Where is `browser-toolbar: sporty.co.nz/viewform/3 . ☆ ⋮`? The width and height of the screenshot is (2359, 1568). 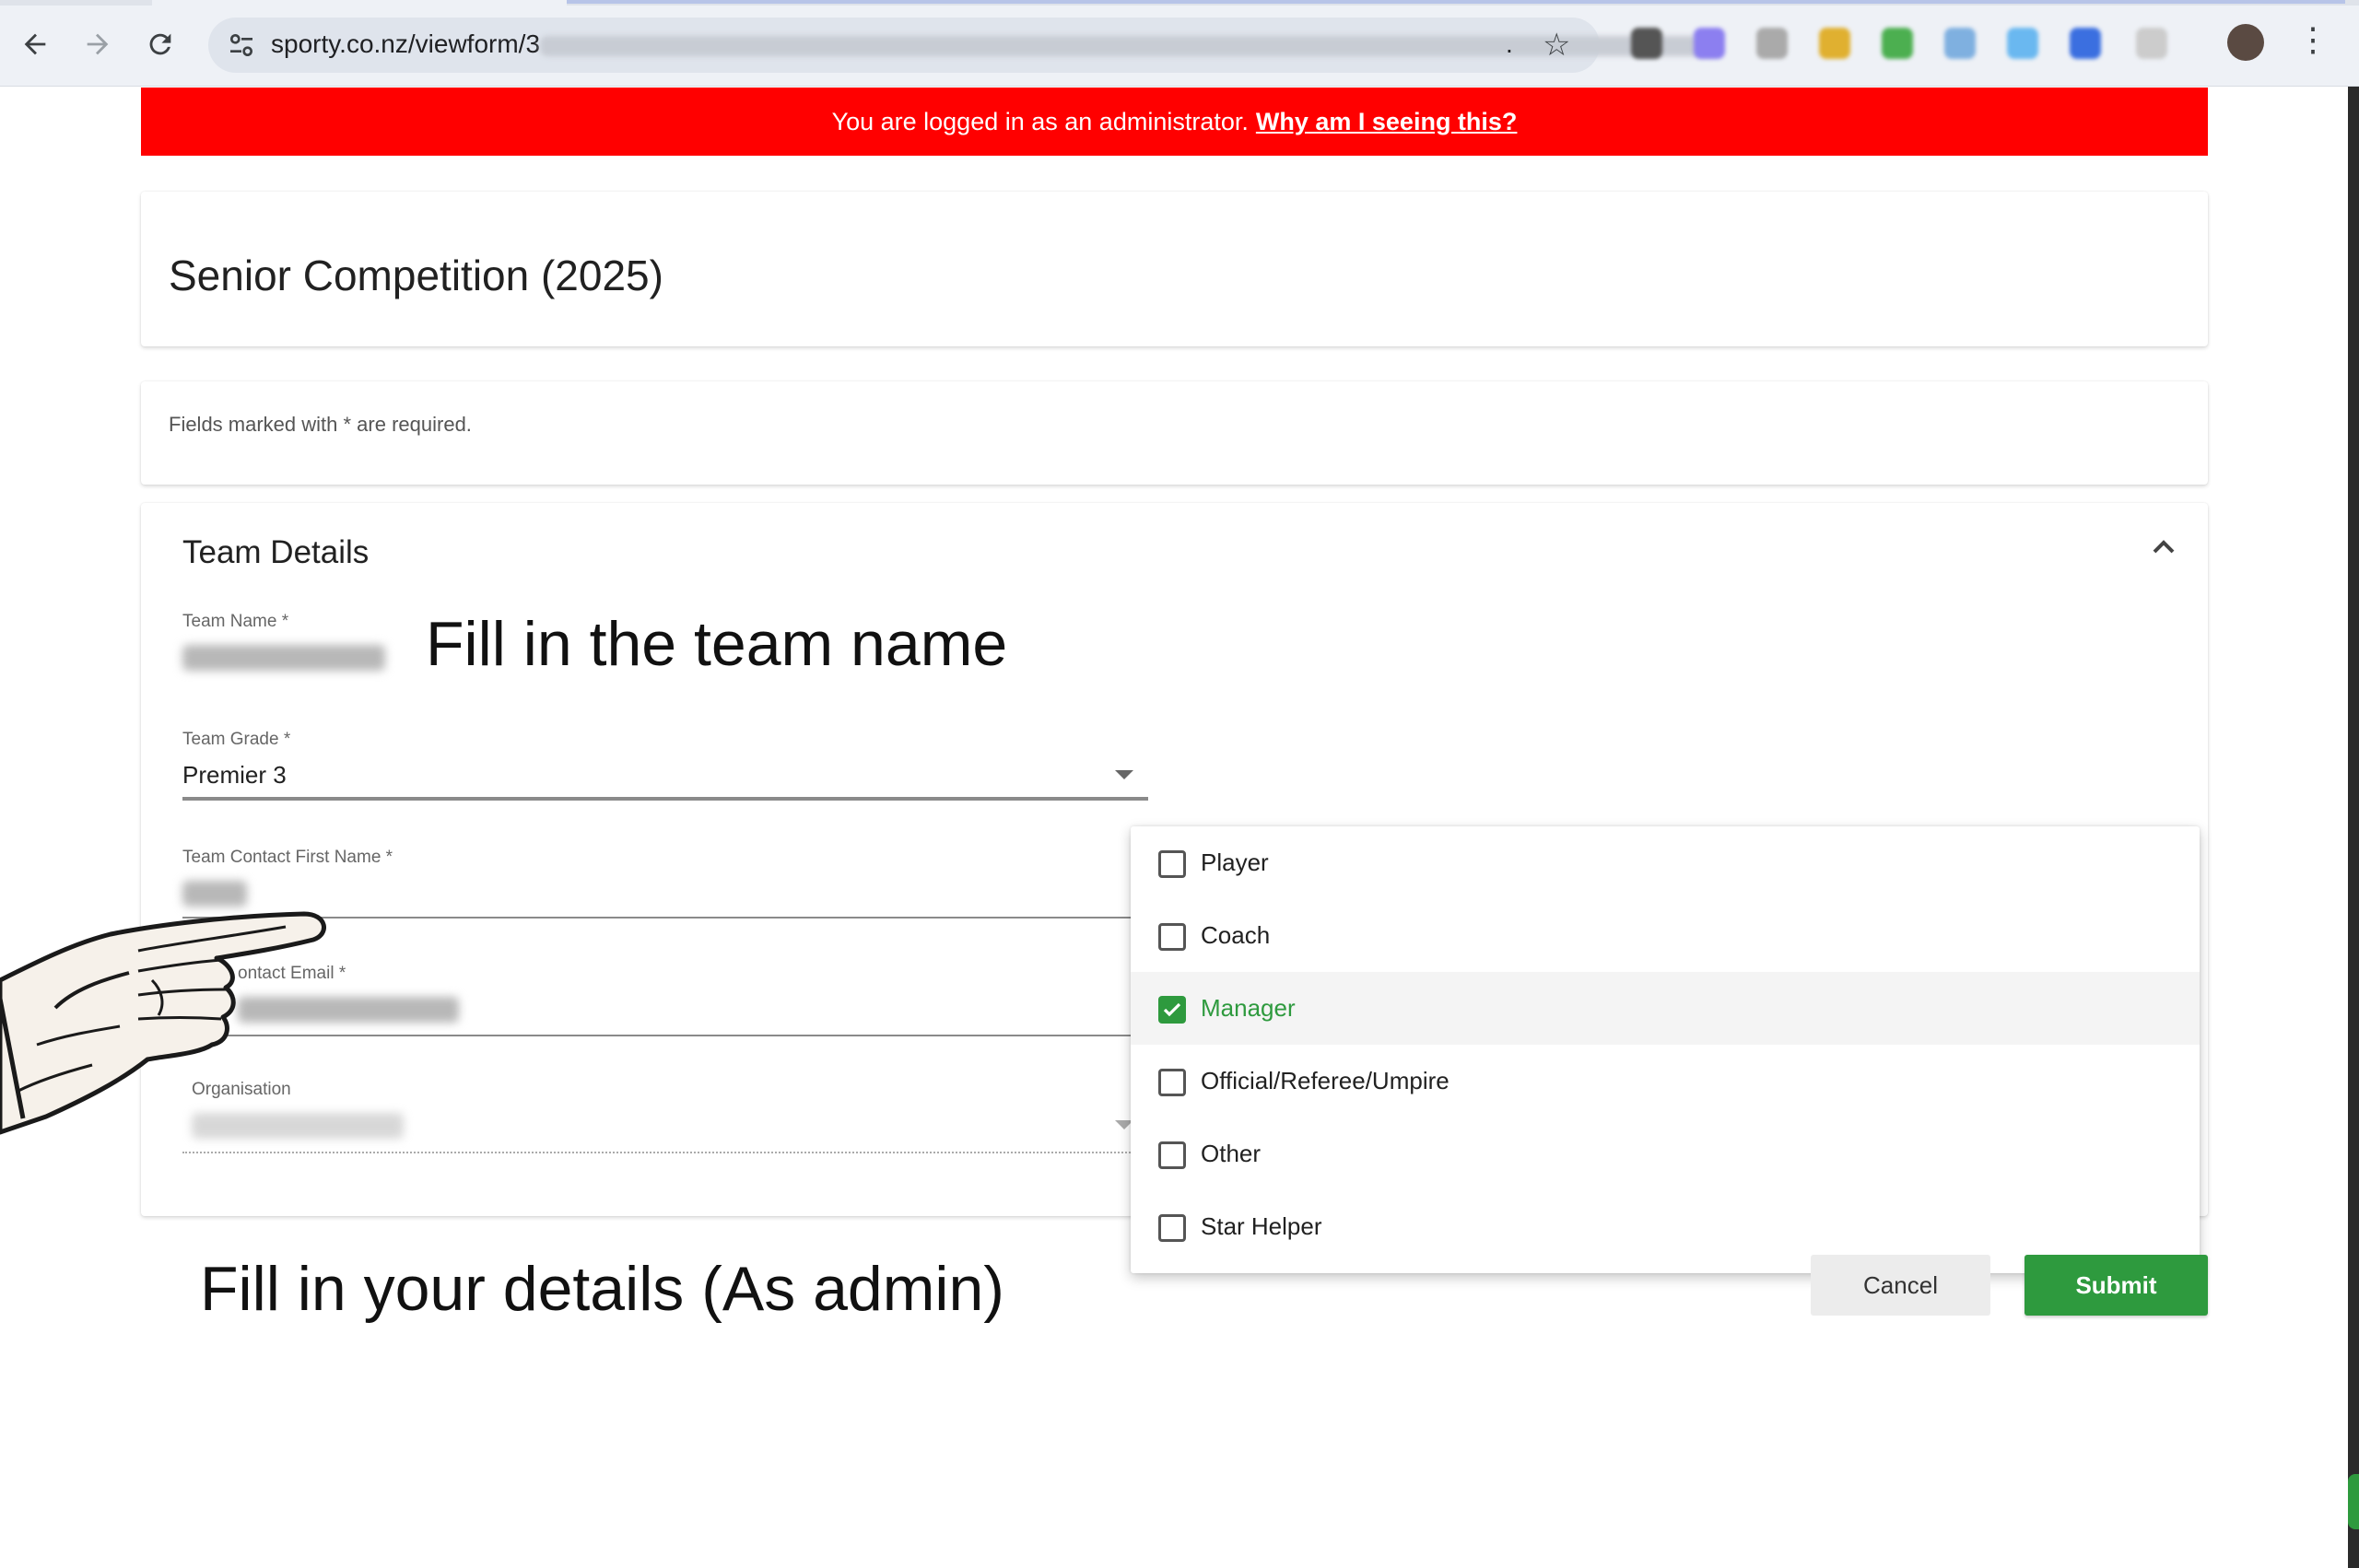
browser-toolbar: sporty.co.nz/viewform/3 . ☆ ⋮ is located at coordinates (1179, 44).